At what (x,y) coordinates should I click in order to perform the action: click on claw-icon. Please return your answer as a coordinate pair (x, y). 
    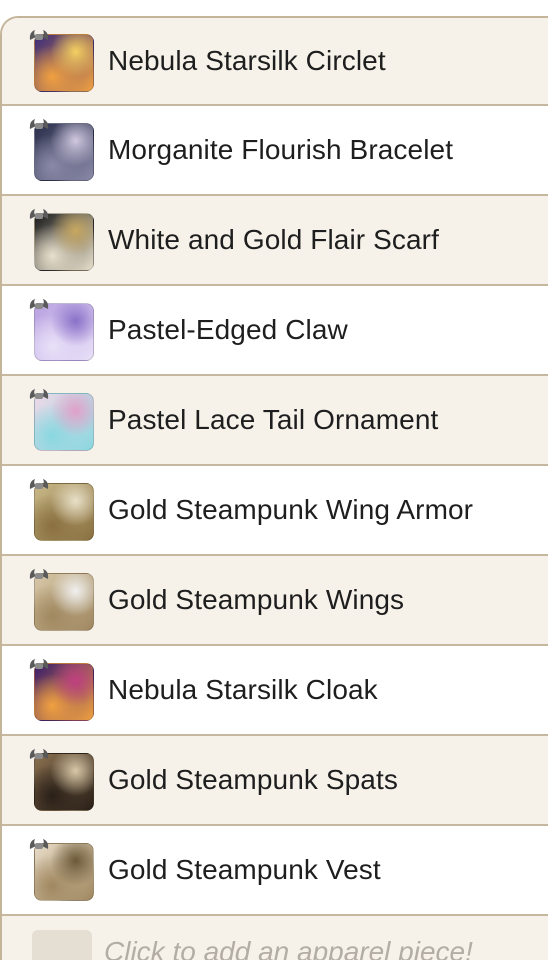
    Looking at the image, I should click on (64, 332).